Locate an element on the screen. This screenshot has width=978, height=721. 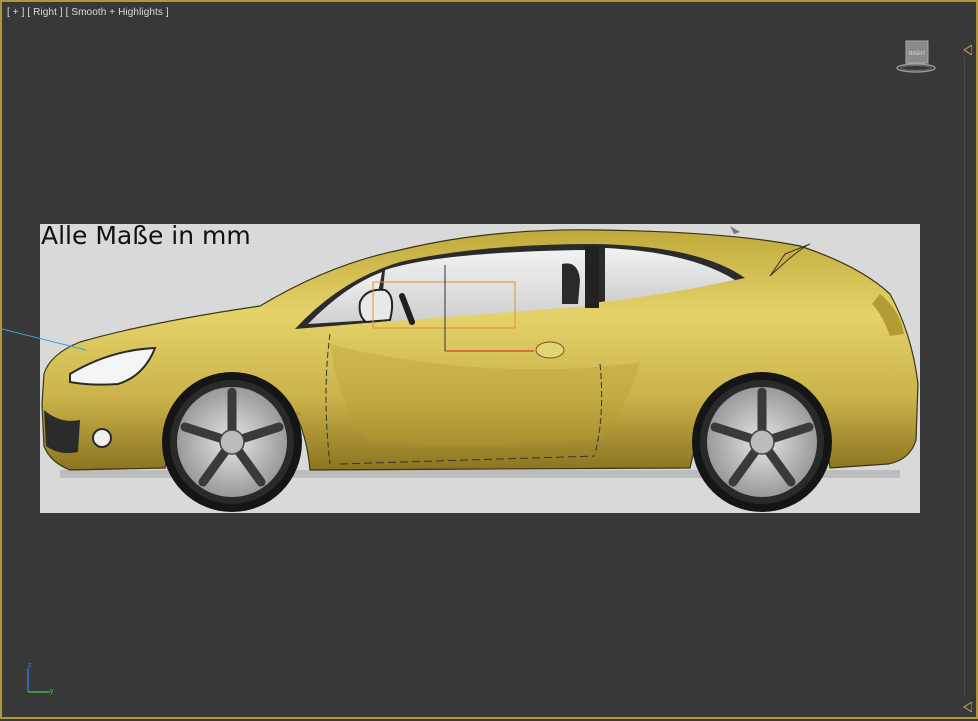
reference-caption: Alle Maße in mm is located at coordinates (146, 237).